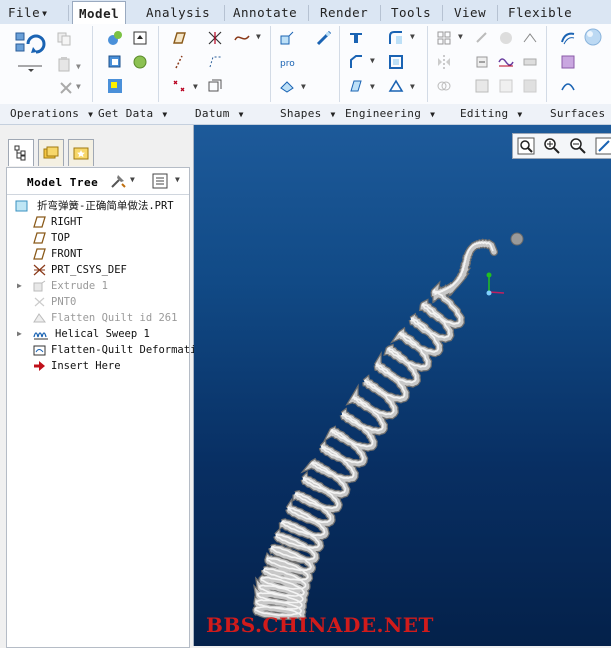 This screenshot has height=648, width=611. Describe the element at coordinates (482, 86) in the screenshot. I see `solidify-tool-icon` at that location.